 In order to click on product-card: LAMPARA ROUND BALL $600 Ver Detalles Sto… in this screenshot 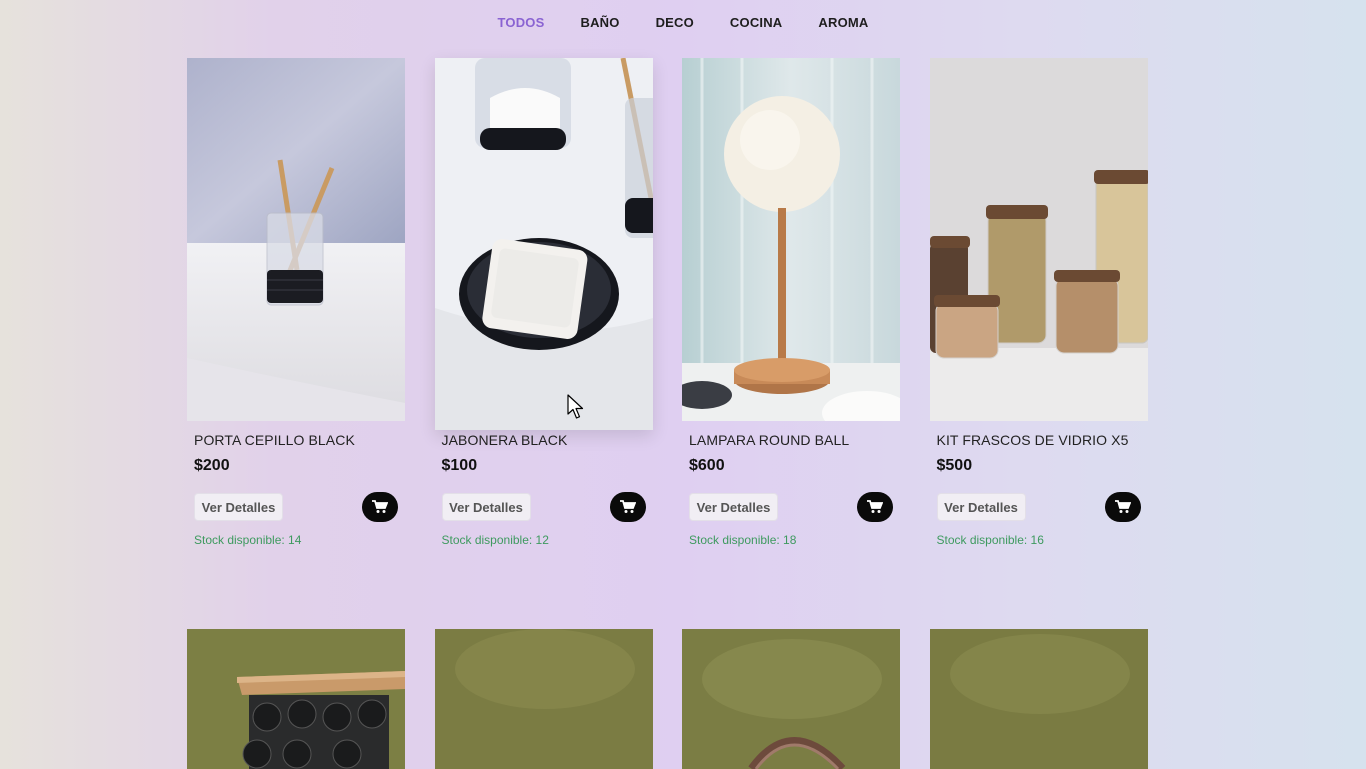, I will do `click(791, 302)`.